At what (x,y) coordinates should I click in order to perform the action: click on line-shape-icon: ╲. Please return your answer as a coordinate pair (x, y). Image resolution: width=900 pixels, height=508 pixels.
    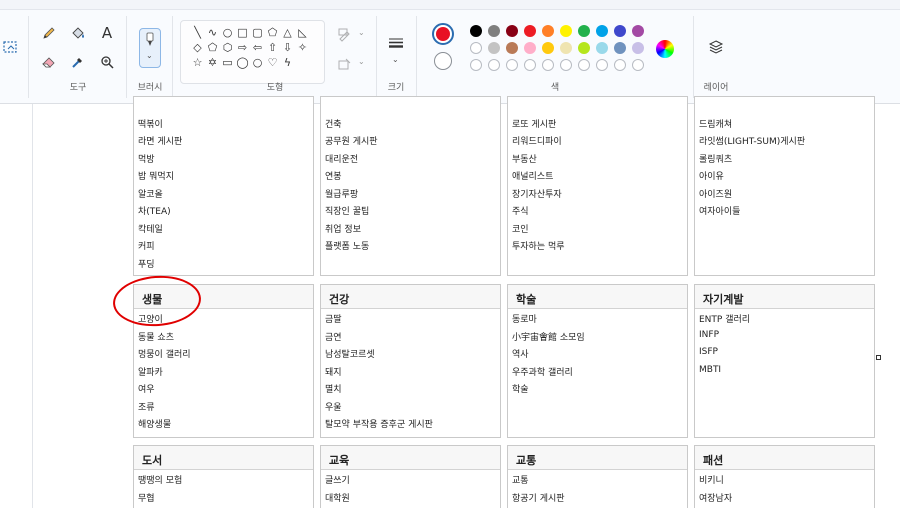
    Looking at the image, I should click on (197, 32).